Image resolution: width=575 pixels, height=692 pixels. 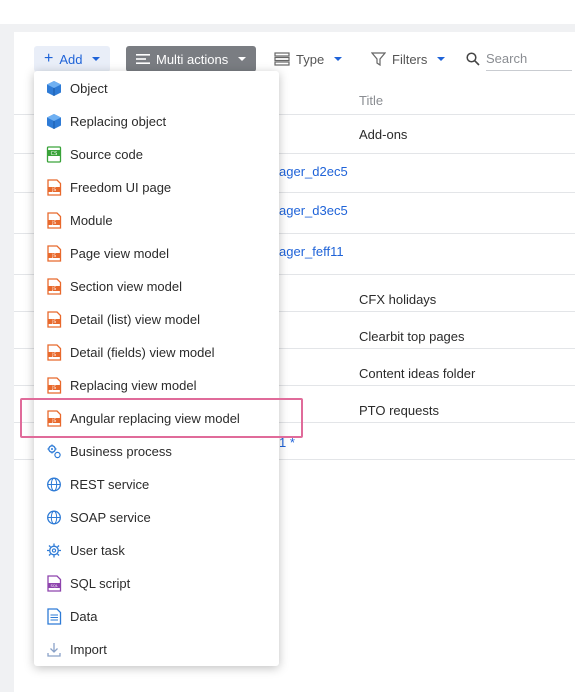 What do you see at coordinates (282, 59) in the screenshot?
I see `stack-icon` at bounding box center [282, 59].